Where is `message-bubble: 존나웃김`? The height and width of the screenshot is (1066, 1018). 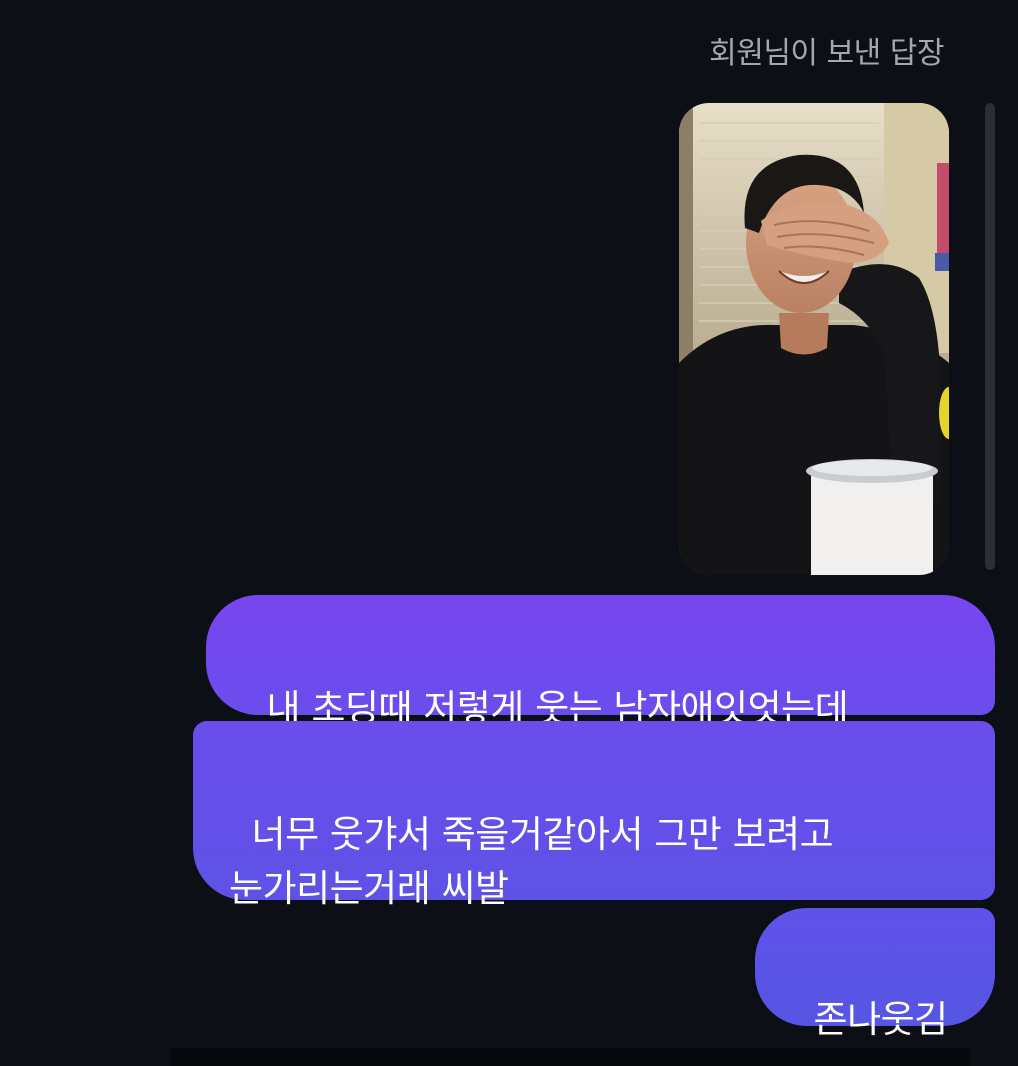 message-bubble: 존나웃김 is located at coordinates (875, 974).